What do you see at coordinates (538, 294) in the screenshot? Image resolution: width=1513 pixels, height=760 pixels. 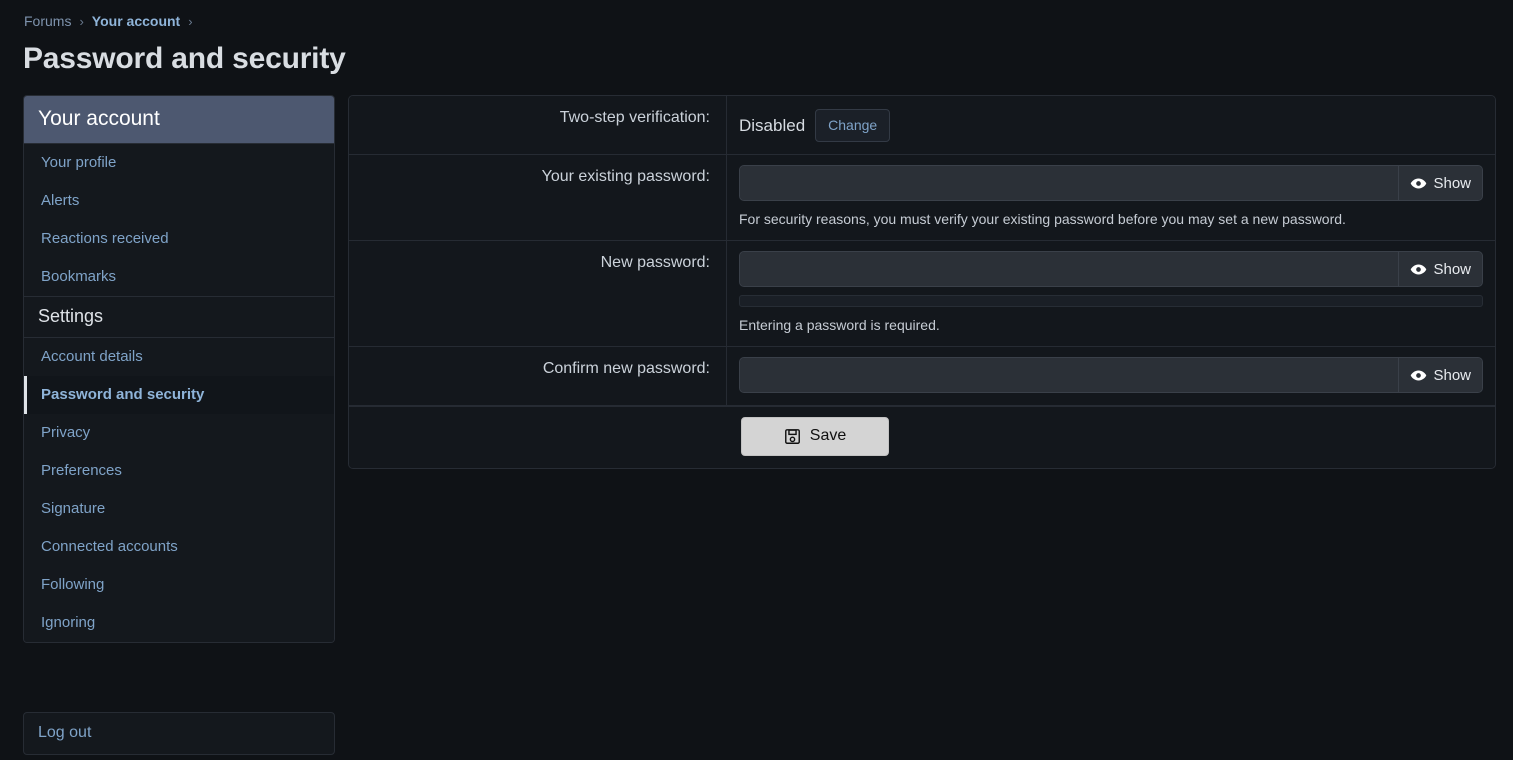 I see `label-new-password: New password:` at bounding box center [538, 294].